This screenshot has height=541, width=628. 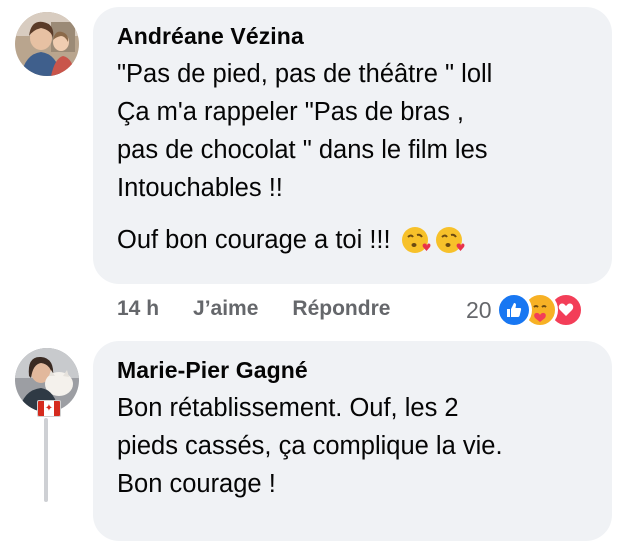 What do you see at coordinates (302, 150) in the screenshot?
I see `comment-line: pas de chocolat " dans le film les` at bounding box center [302, 150].